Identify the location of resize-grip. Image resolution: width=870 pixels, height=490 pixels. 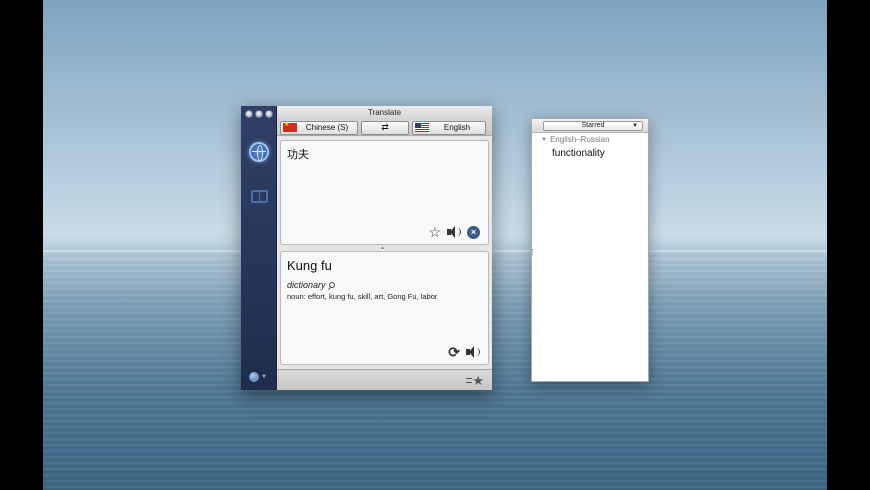
(533, 252).